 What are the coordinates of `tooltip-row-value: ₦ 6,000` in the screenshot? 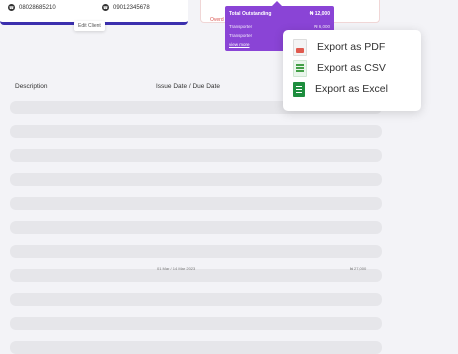 It's located at (322, 26).